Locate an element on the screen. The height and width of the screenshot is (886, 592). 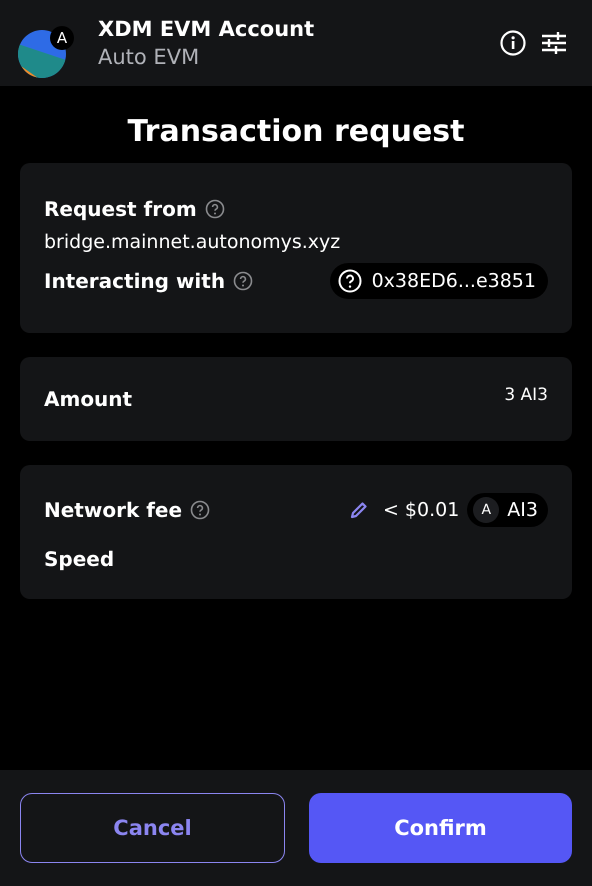
token-symbol: AI3 is located at coordinates (522, 510).